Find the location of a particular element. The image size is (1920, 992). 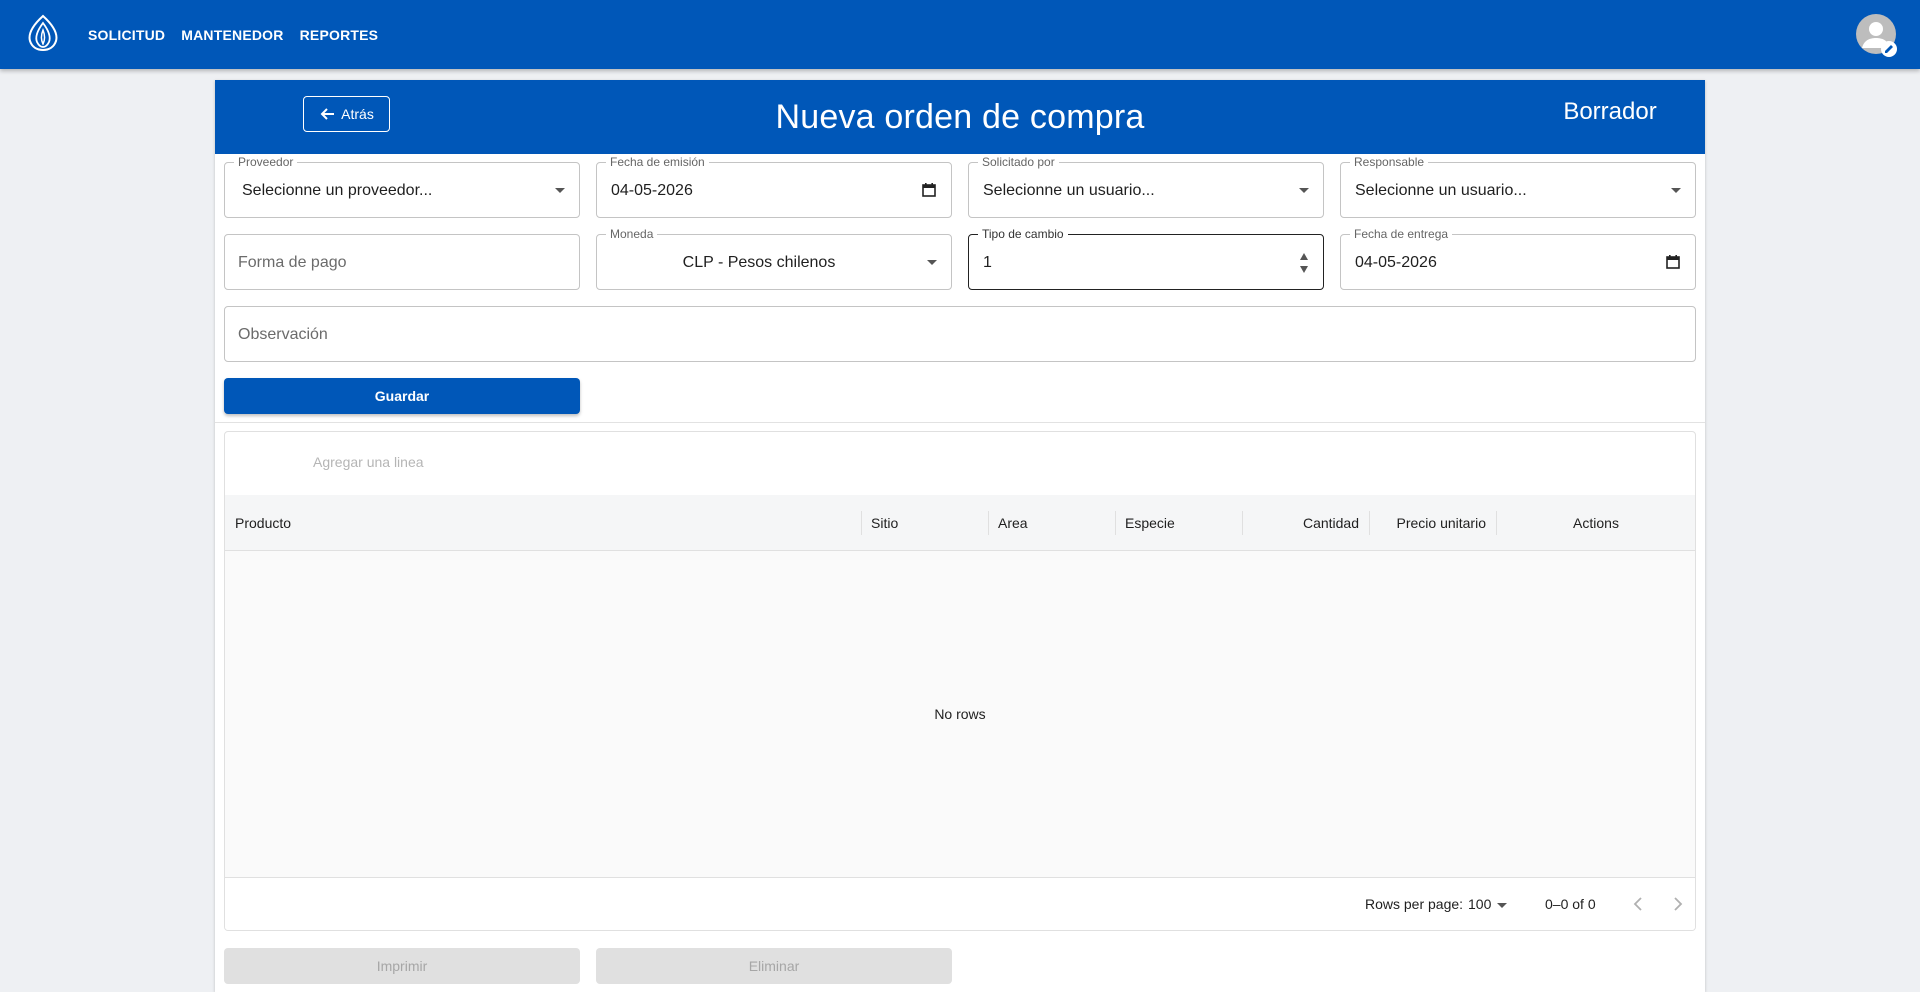

column-header-especie: Especie is located at coordinates (1150, 523).